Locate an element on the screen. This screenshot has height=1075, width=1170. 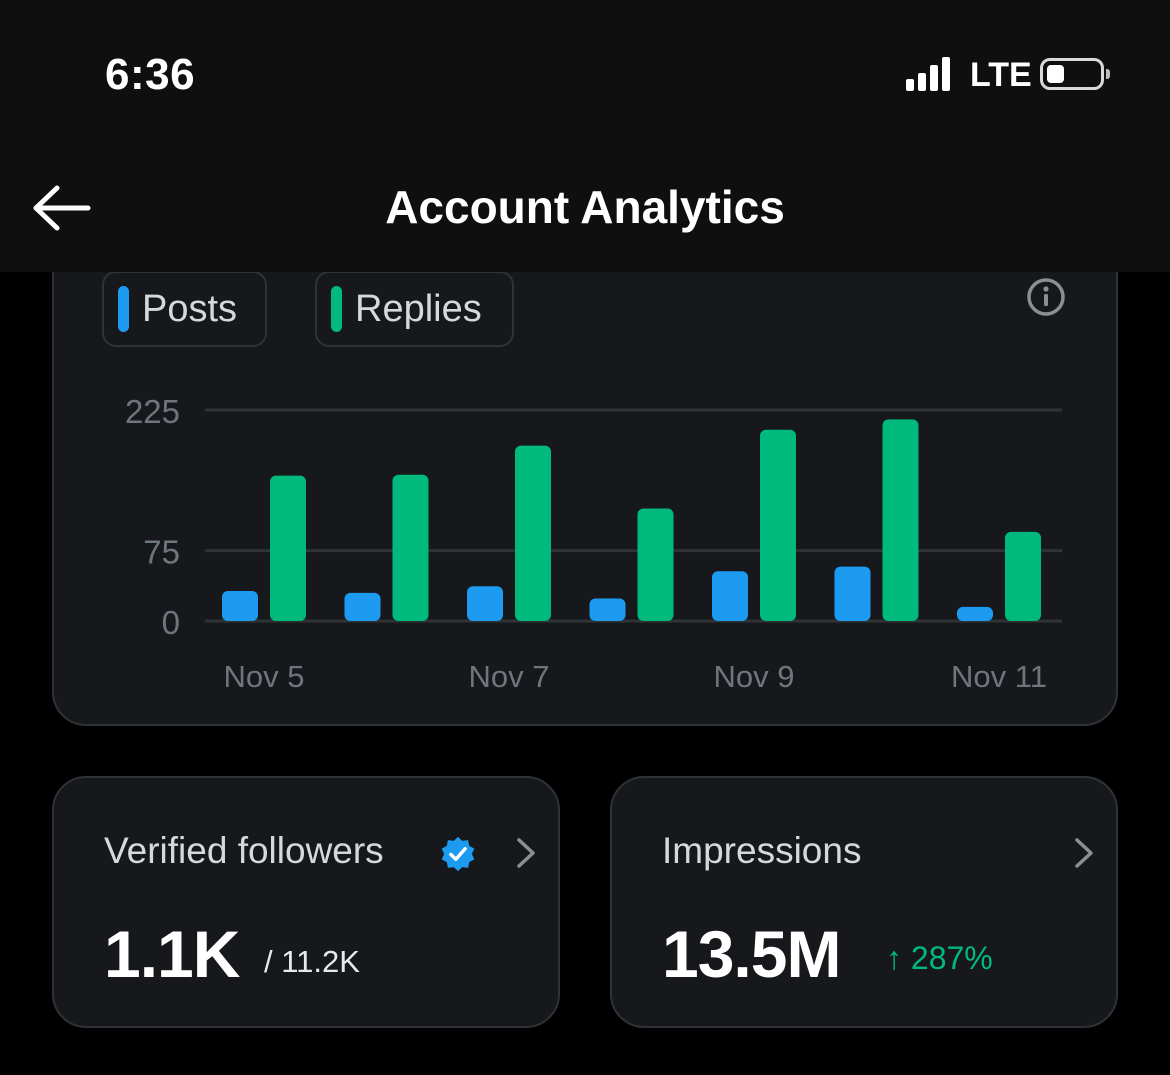
battery-icon is located at coordinates (1075, 74).